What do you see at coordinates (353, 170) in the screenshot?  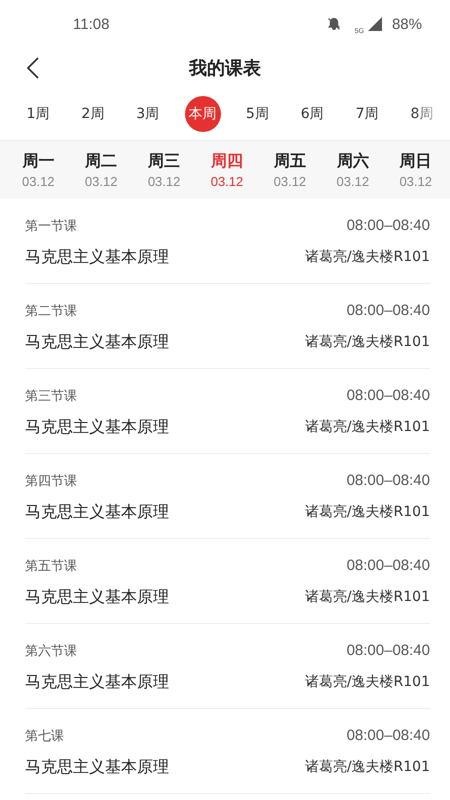 I see `day-tab: 周六 03.12` at bounding box center [353, 170].